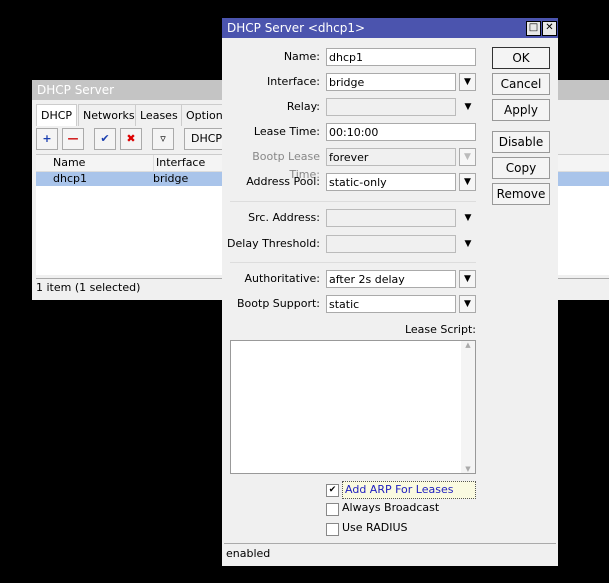  What do you see at coordinates (70, 178) in the screenshot?
I see `cell-name: dhcp1` at bounding box center [70, 178].